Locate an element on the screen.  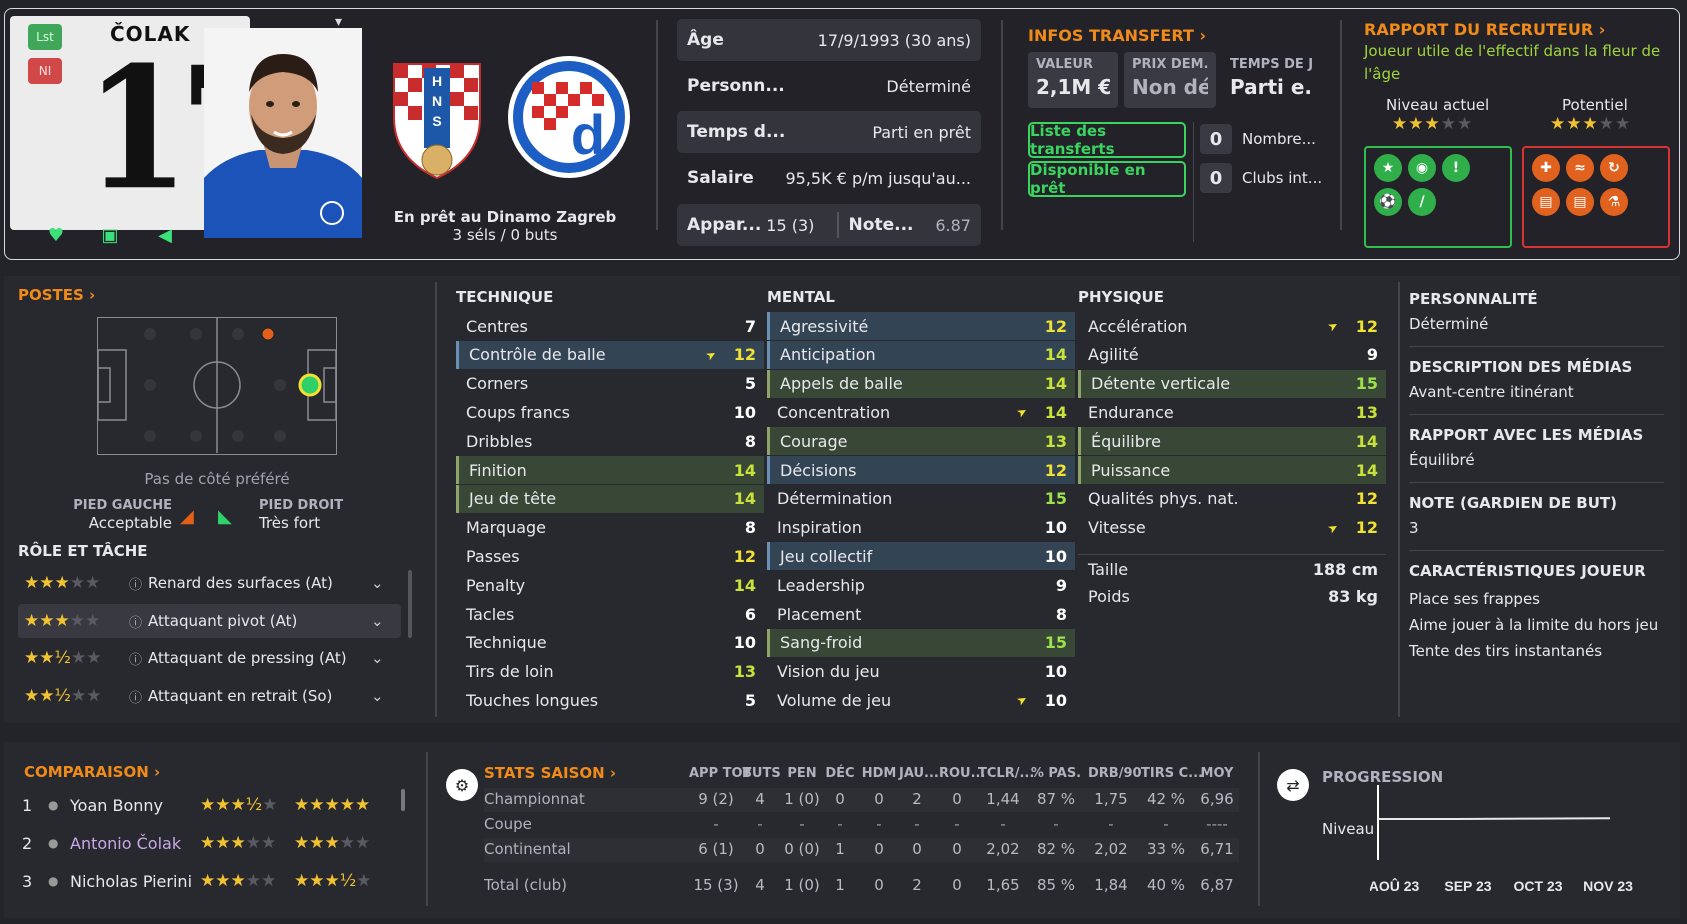
role-row: ★★½★★ ⓘ Attaquant en retrait (So) ⌄ is located at coordinates (209, 696).